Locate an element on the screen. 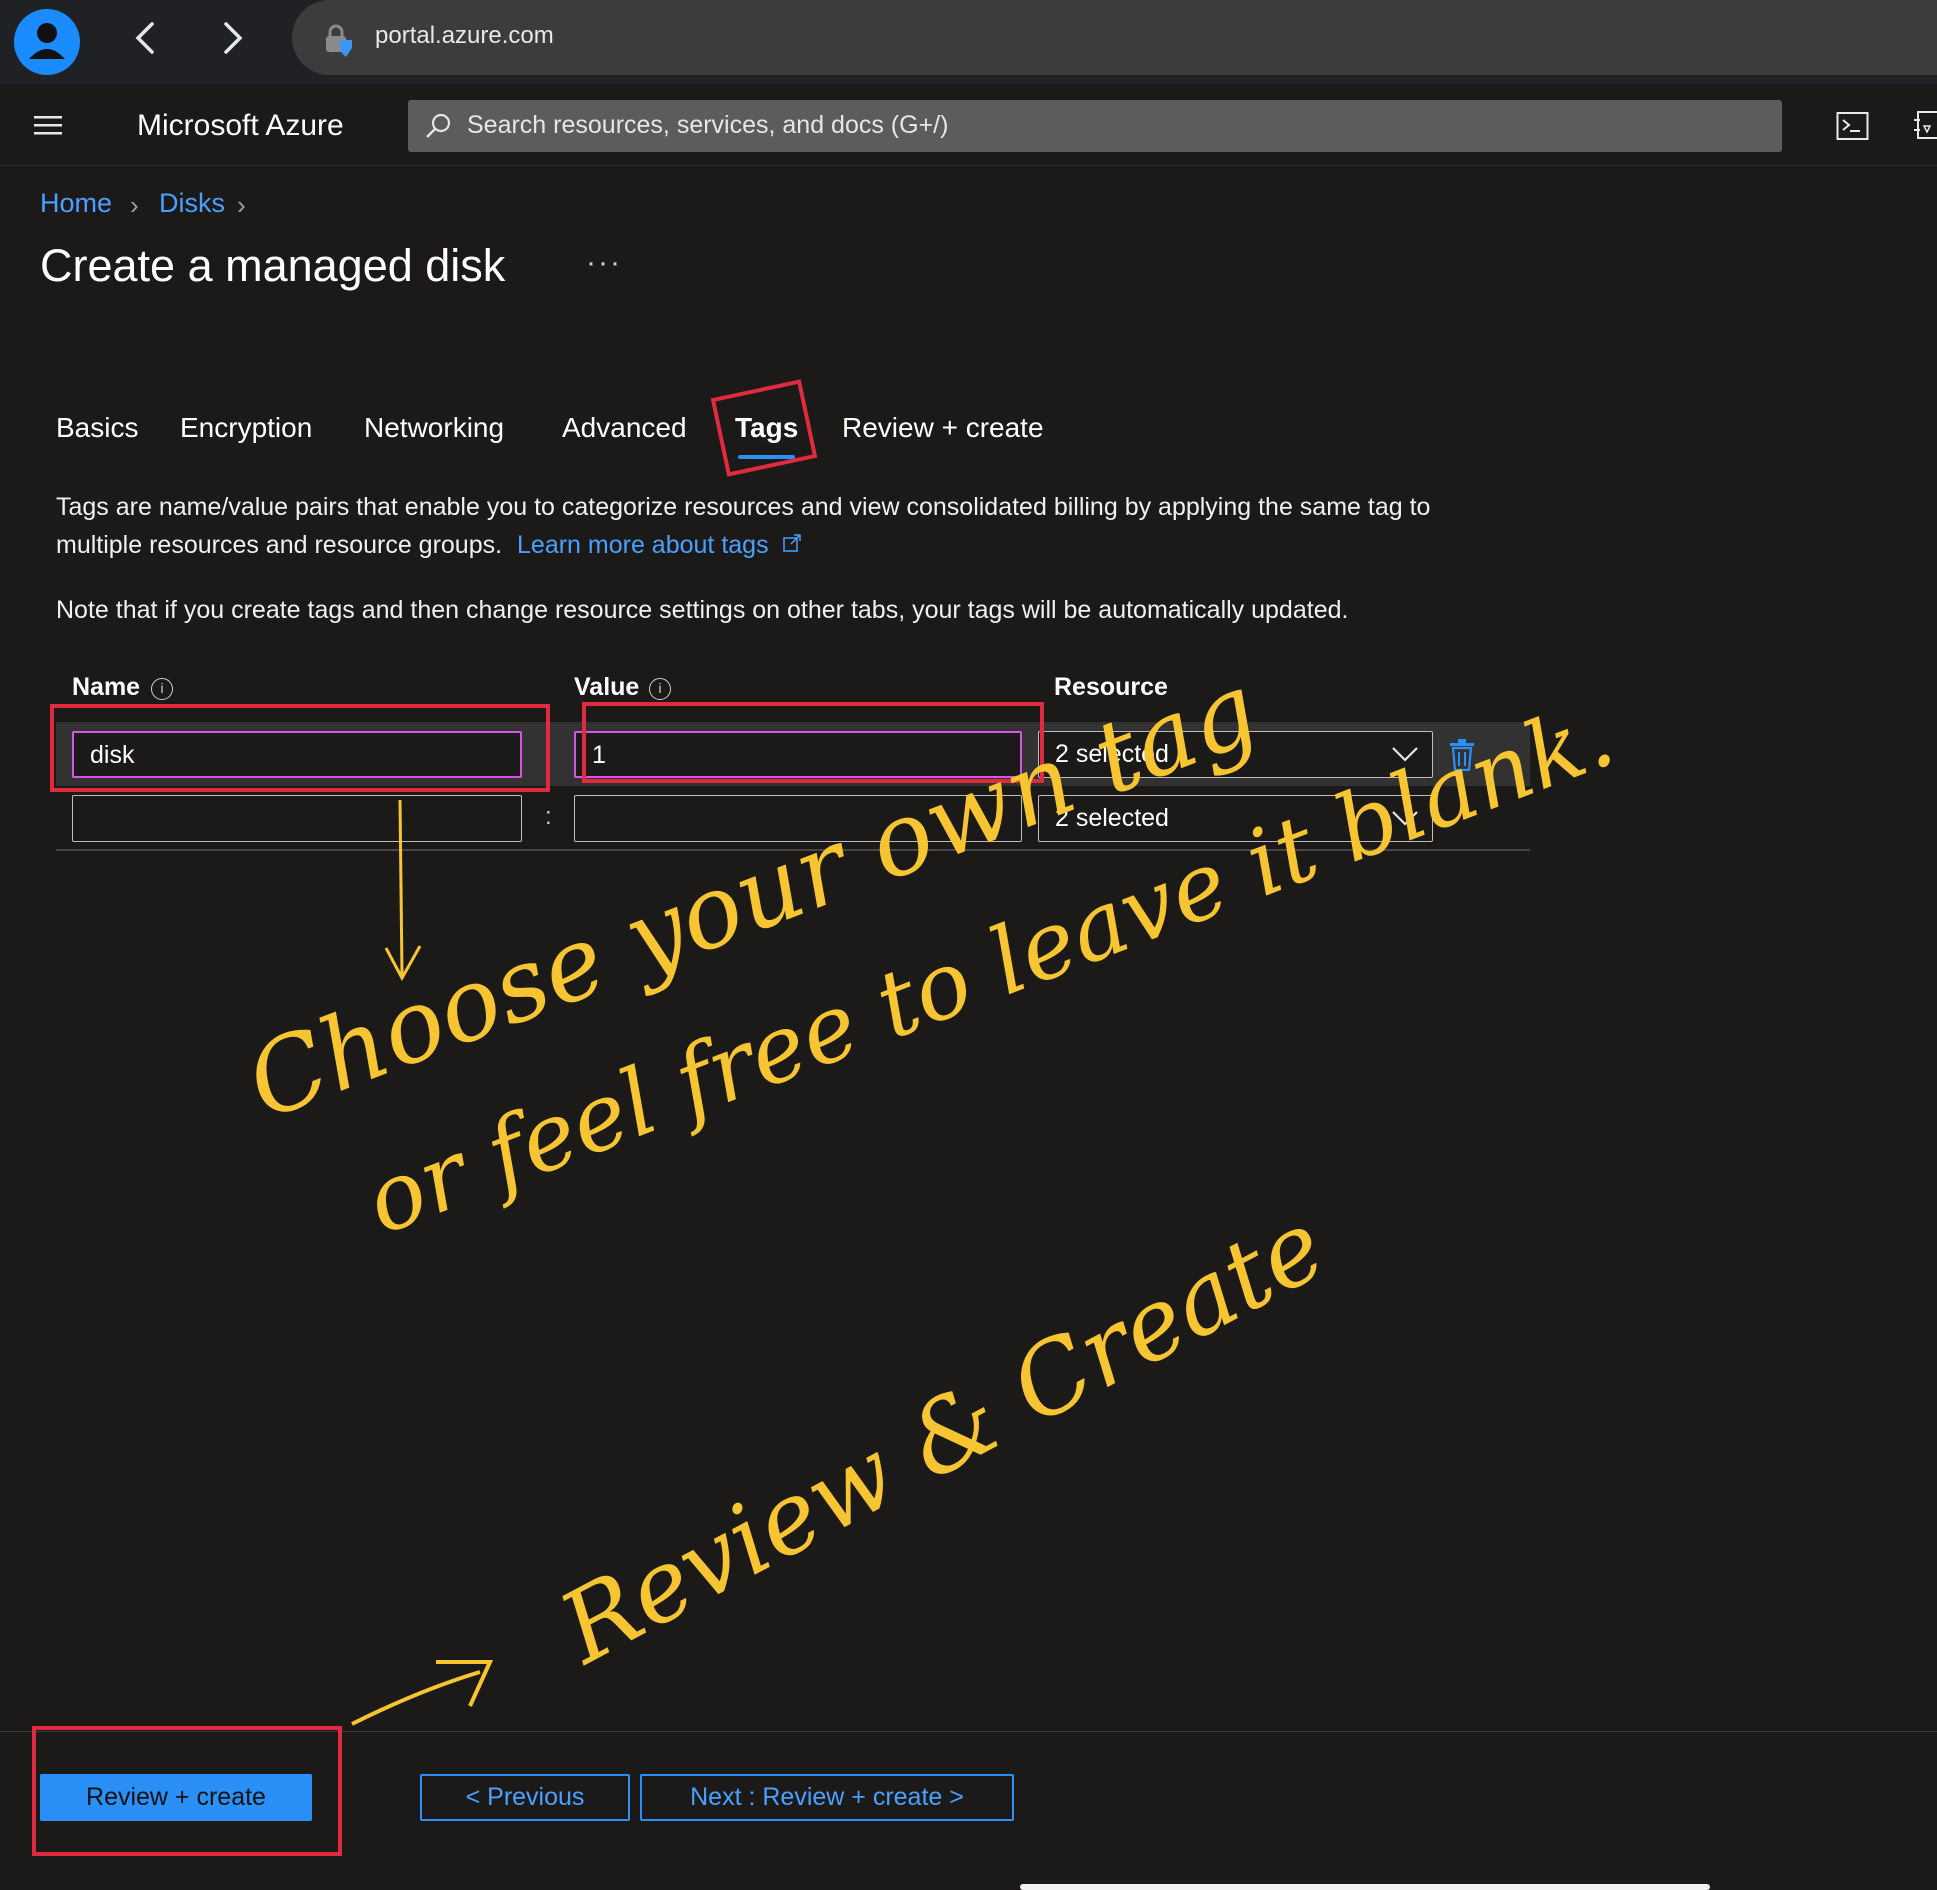 The height and width of the screenshot is (1890, 1937). annotation-text: Review & Create is located at coordinates (942, 1438).